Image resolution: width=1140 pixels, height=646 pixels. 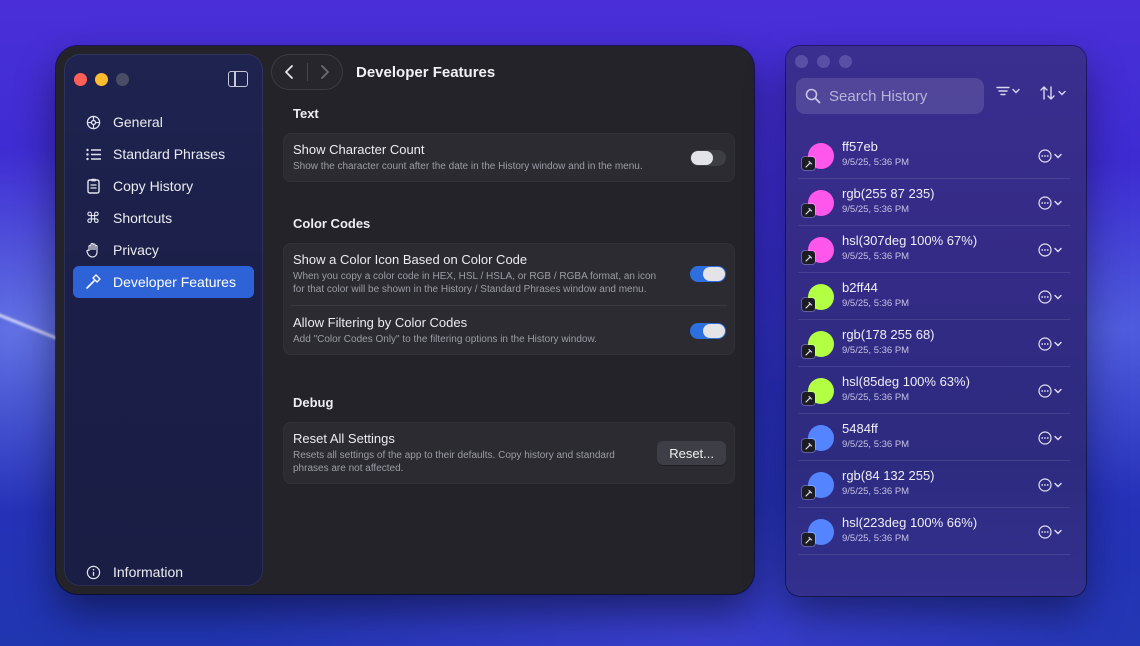 I want to click on show-character-count-toggle, so click(x=708, y=157).